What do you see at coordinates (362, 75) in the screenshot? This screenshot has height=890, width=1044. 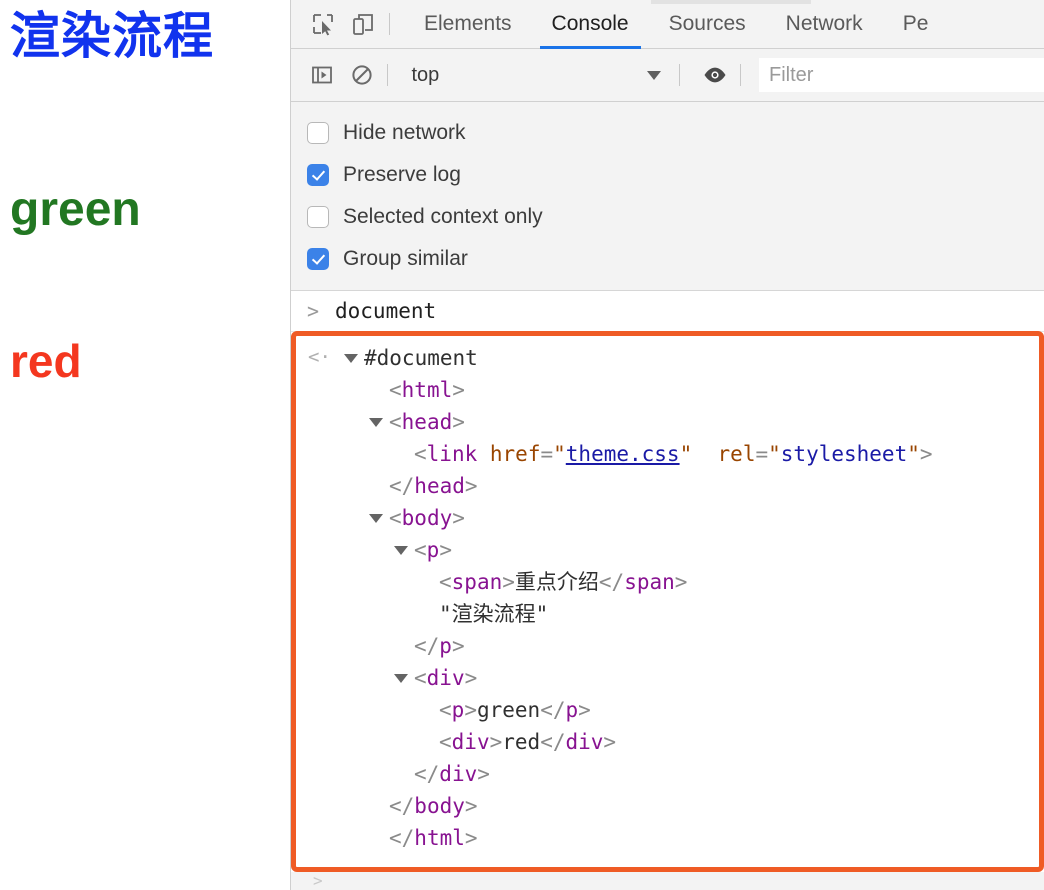 I see `clear-console-icon` at bounding box center [362, 75].